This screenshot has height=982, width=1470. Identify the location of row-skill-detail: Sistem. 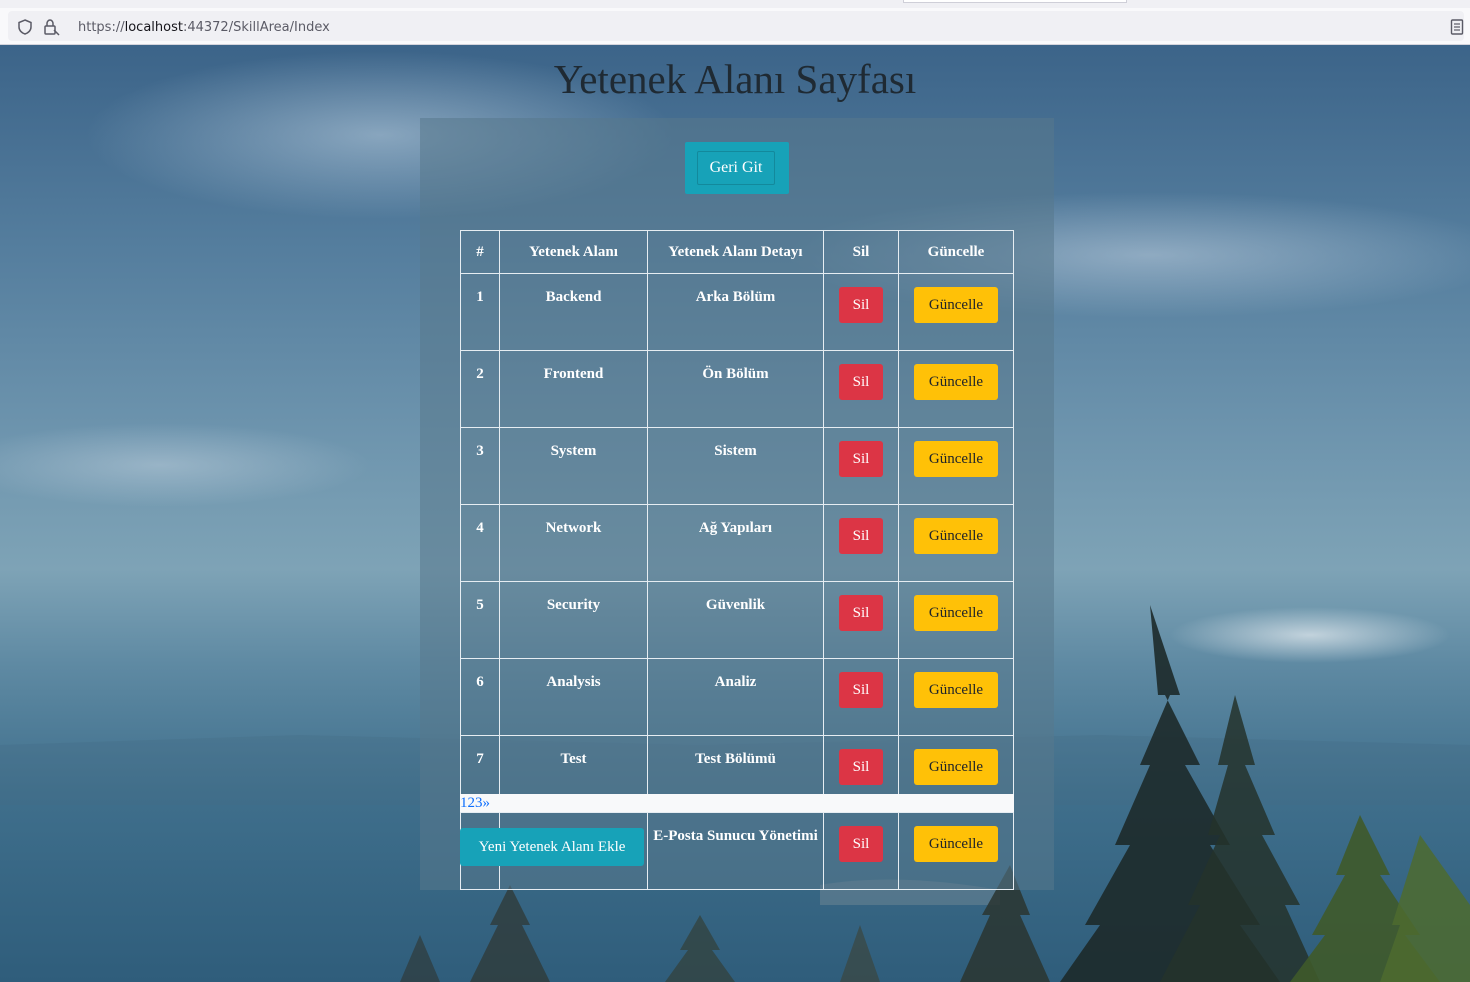
(735, 466).